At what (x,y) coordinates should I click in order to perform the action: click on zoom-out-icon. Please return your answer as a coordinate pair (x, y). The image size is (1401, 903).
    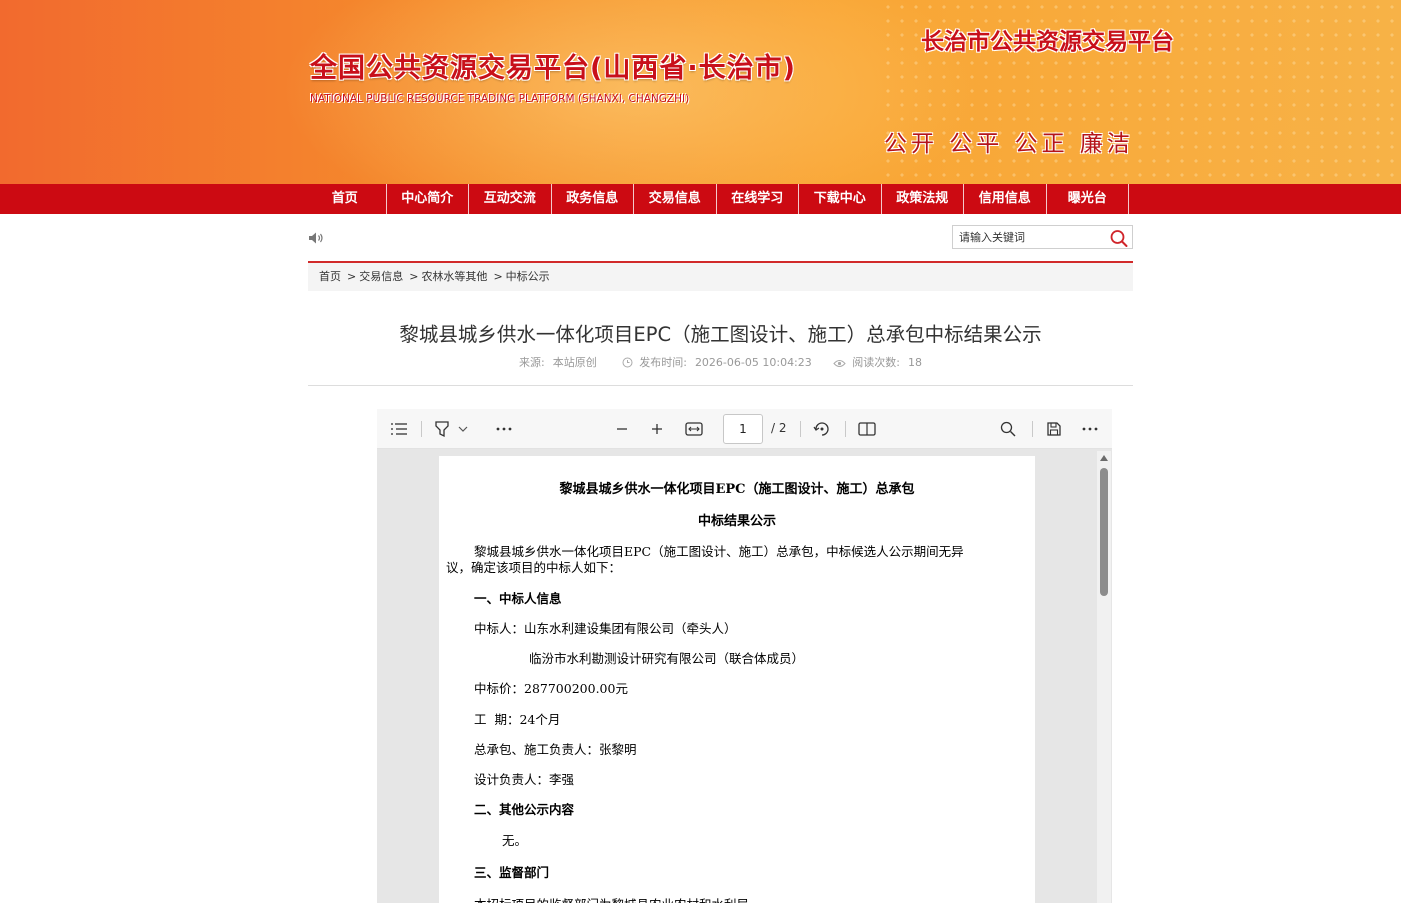
    Looking at the image, I should click on (622, 429).